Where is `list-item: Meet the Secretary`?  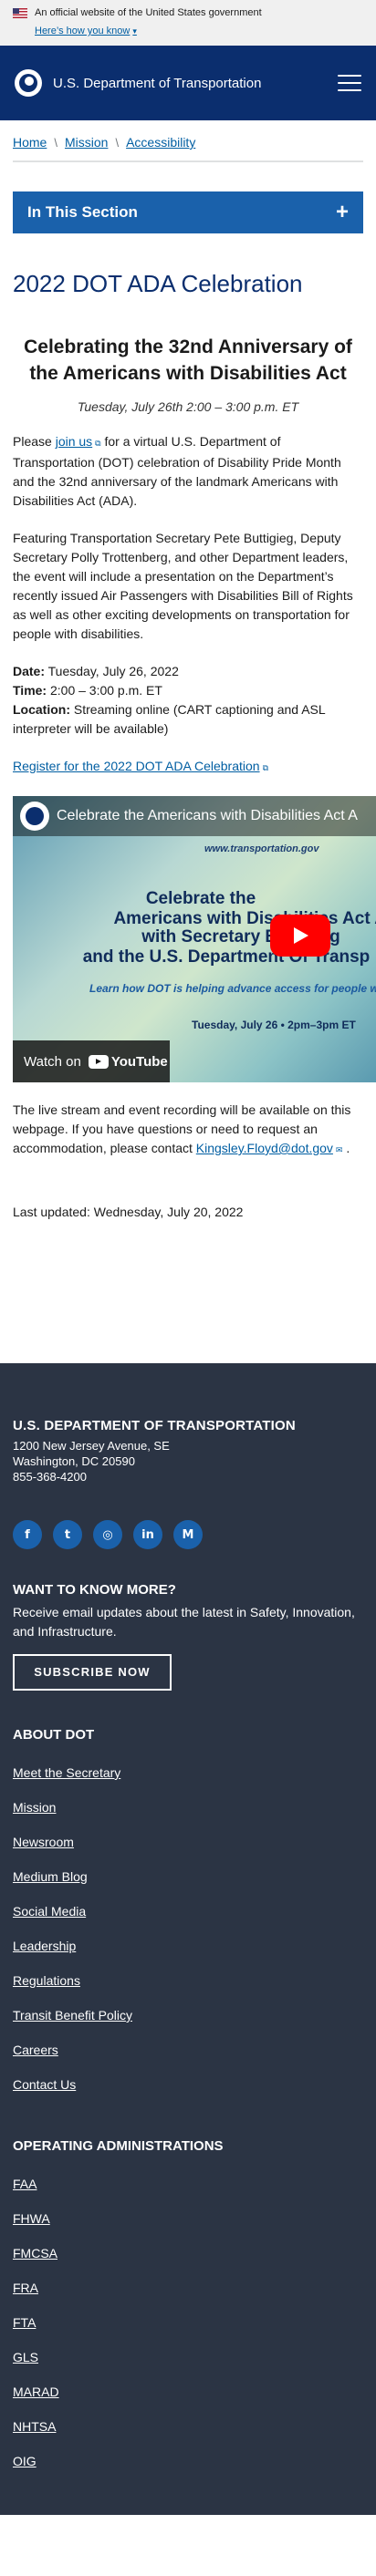
list-item: Meet the Secretary is located at coordinates (188, 1772).